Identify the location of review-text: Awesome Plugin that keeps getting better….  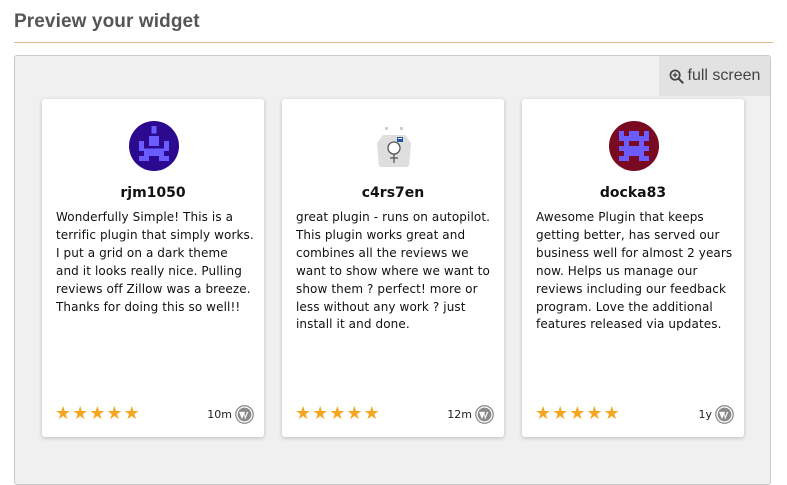
(634, 271).